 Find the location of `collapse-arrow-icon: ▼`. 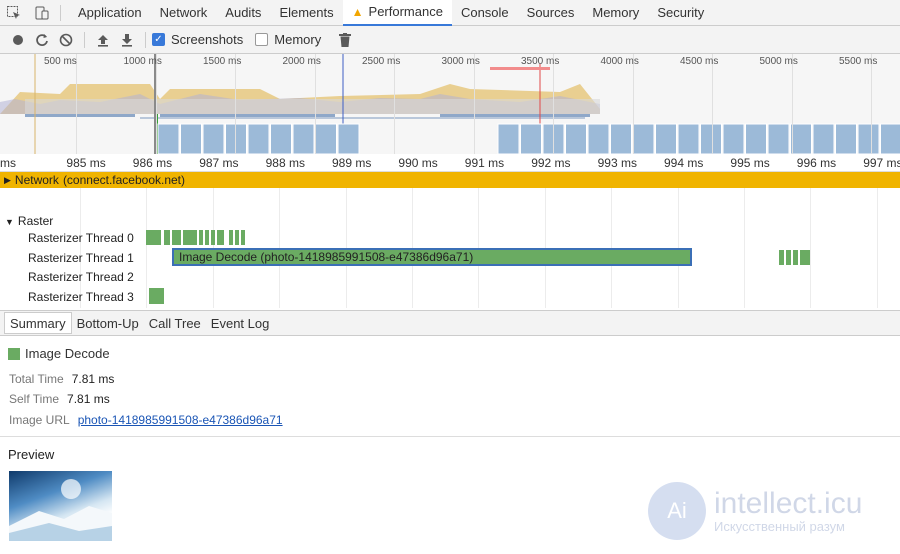

collapse-arrow-icon: ▼ is located at coordinates (9, 222).